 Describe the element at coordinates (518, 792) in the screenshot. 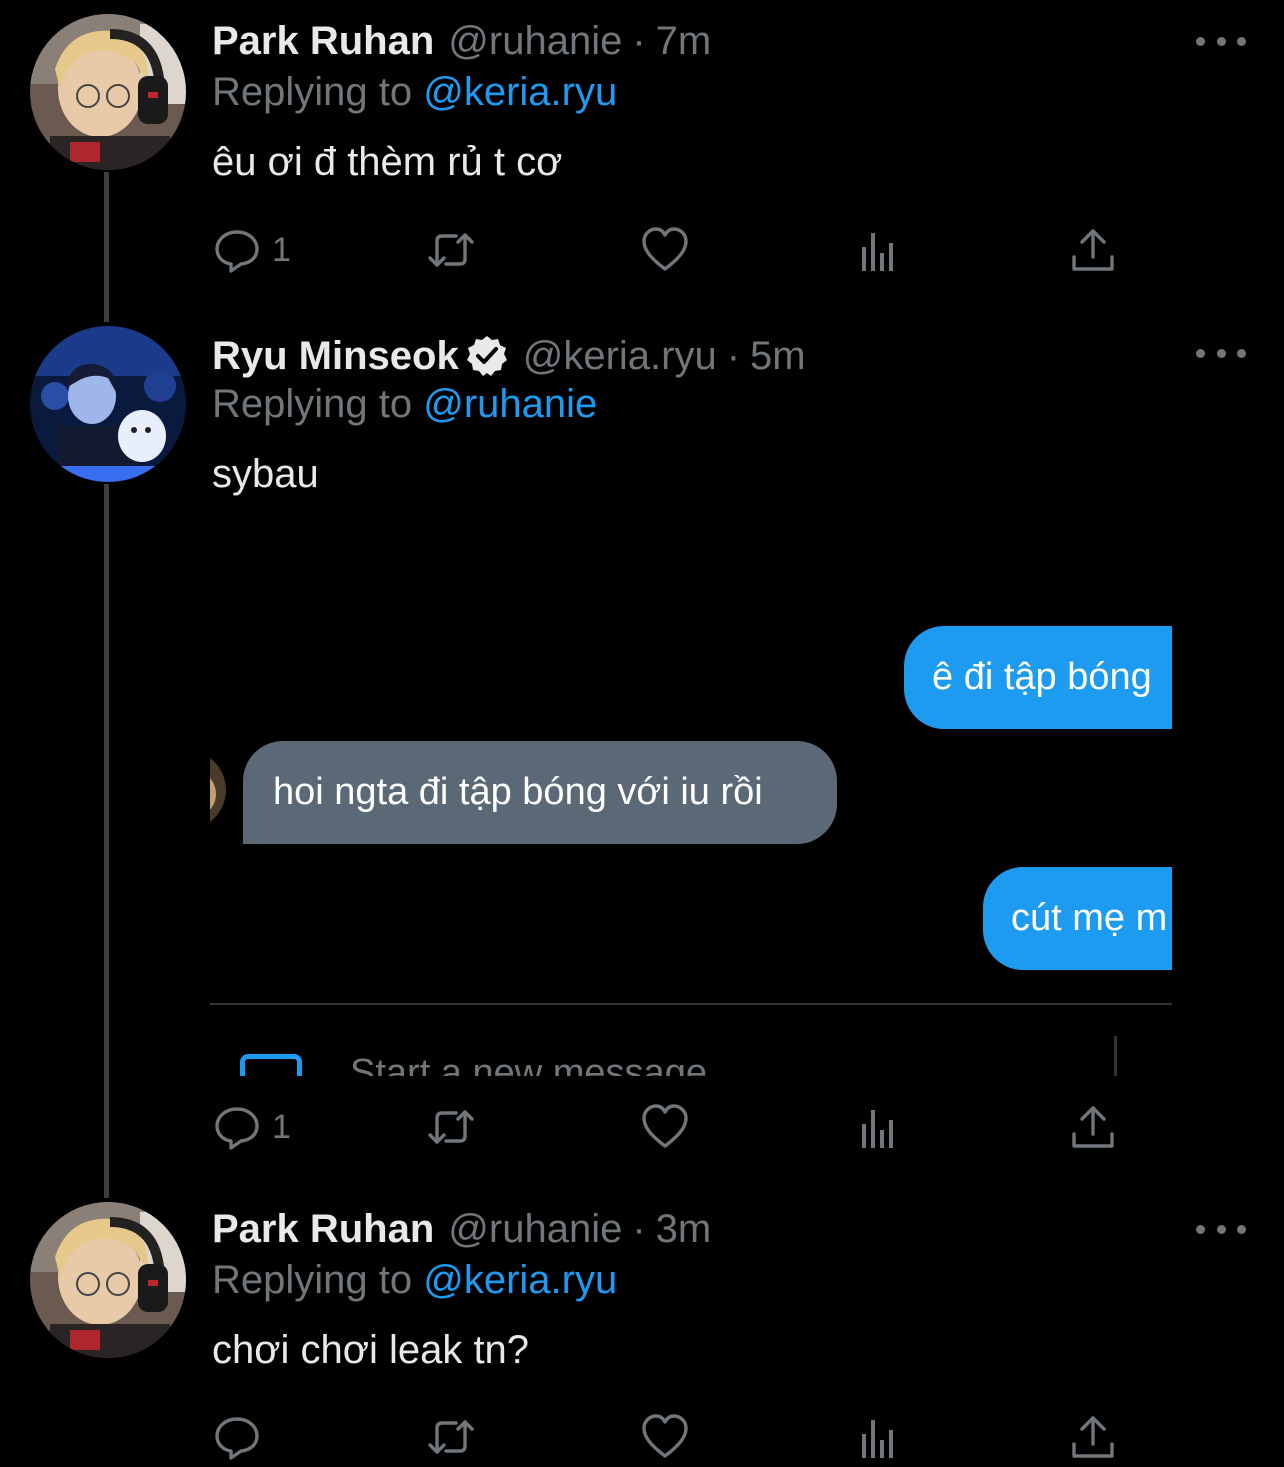

I see `dm-message-text: hoi ngta đi tập bóng với iu rồi` at that location.